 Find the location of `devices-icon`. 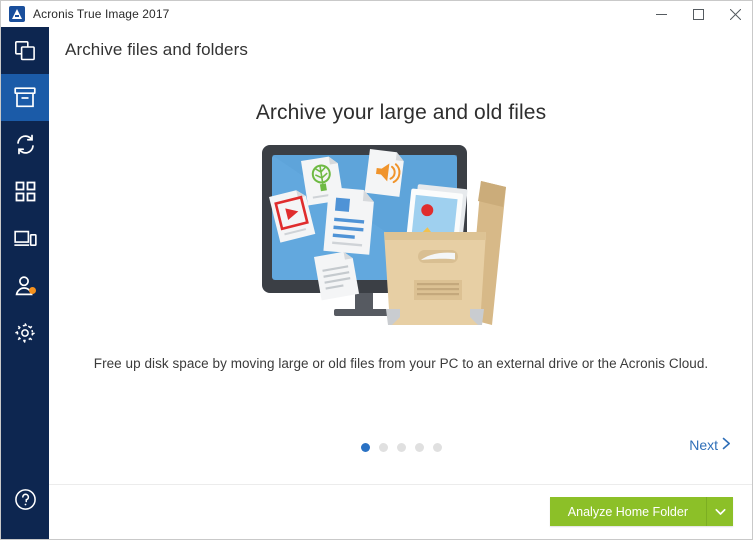

devices-icon is located at coordinates (25, 239).